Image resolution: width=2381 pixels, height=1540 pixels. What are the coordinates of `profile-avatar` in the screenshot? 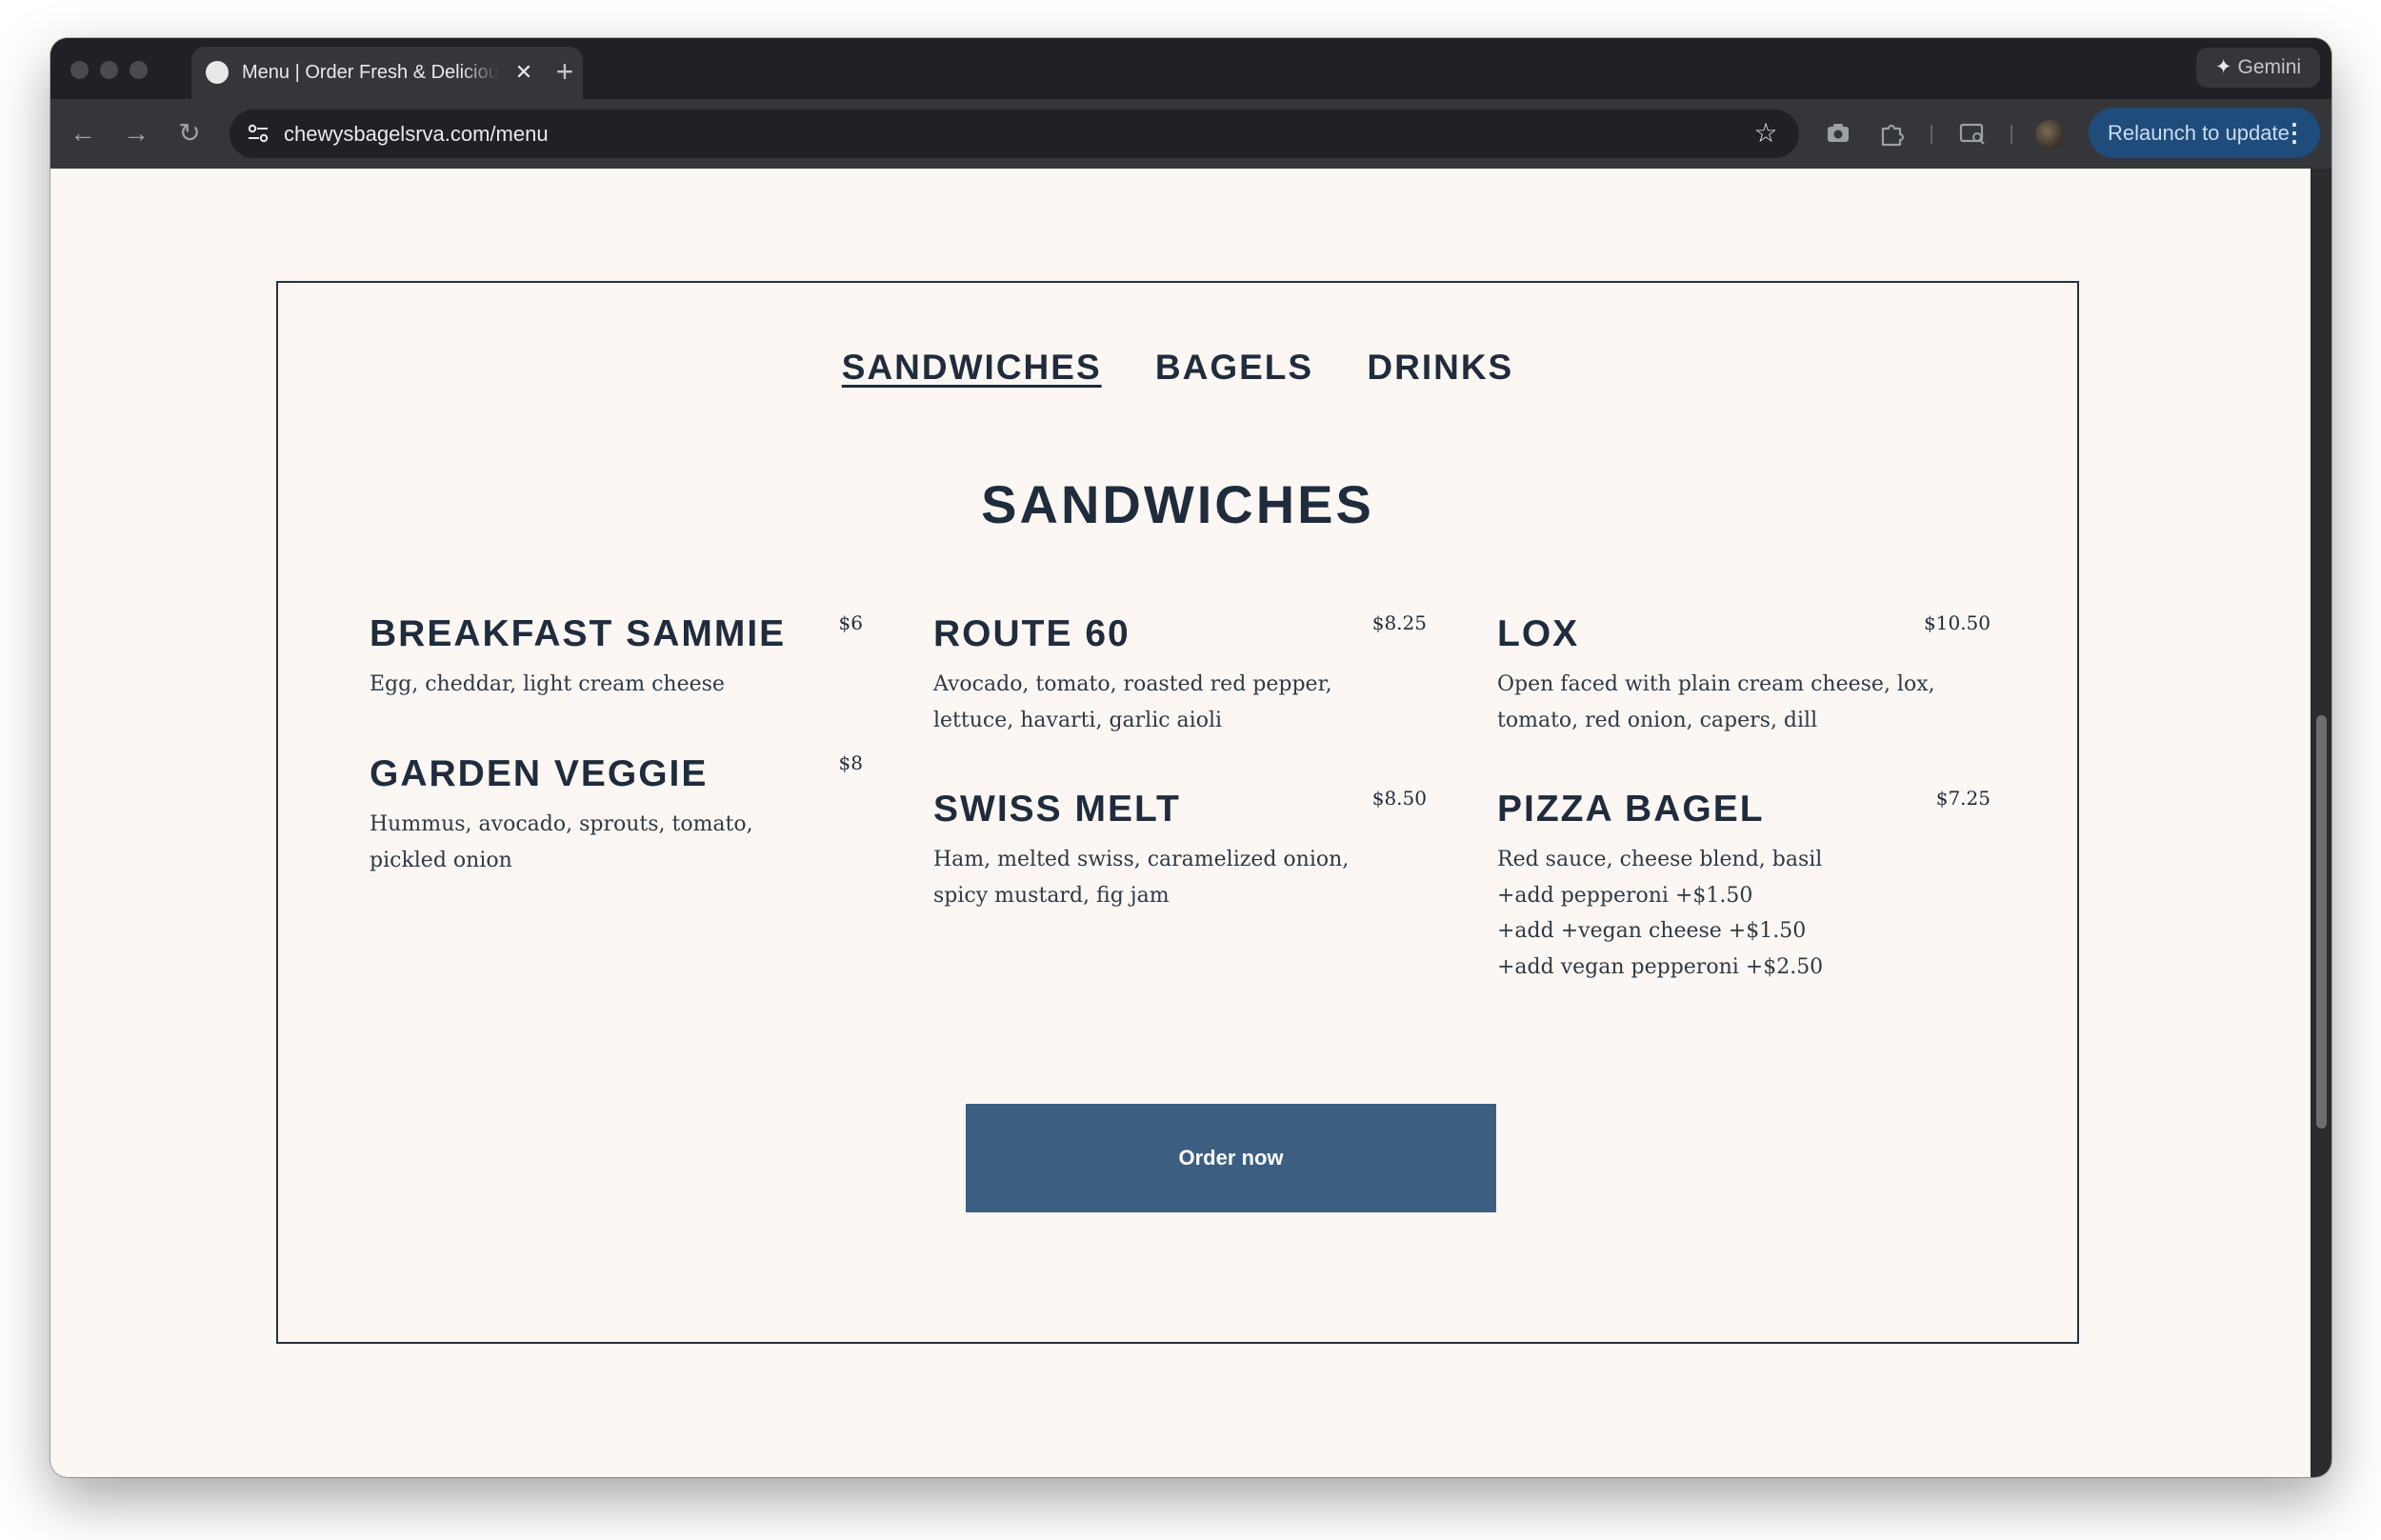 It's located at (2049, 134).